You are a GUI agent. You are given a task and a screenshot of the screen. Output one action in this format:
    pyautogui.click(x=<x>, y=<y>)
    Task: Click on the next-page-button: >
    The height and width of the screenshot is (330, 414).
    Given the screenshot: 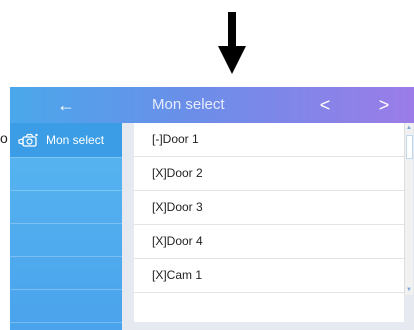 What is the action you would take?
    pyautogui.click(x=384, y=105)
    